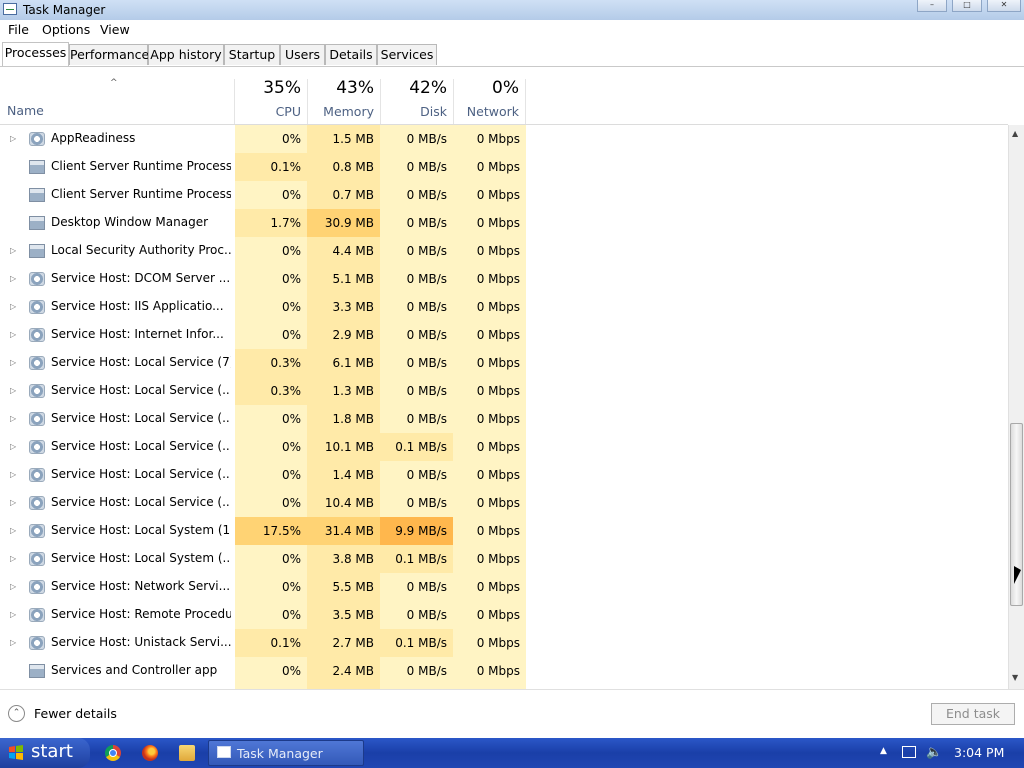 This screenshot has width=1024, height=768. Describe the element at coordinates (113, 753) in the screenshot. I see `chrome-icon` at that location.